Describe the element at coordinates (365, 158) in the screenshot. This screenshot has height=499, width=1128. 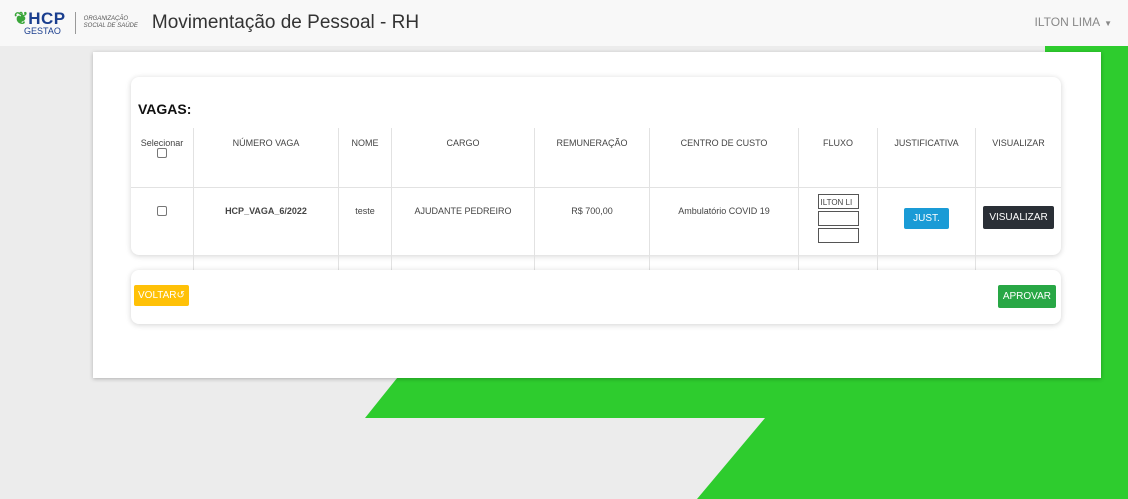
I see `col-nome: NOME` at that location.